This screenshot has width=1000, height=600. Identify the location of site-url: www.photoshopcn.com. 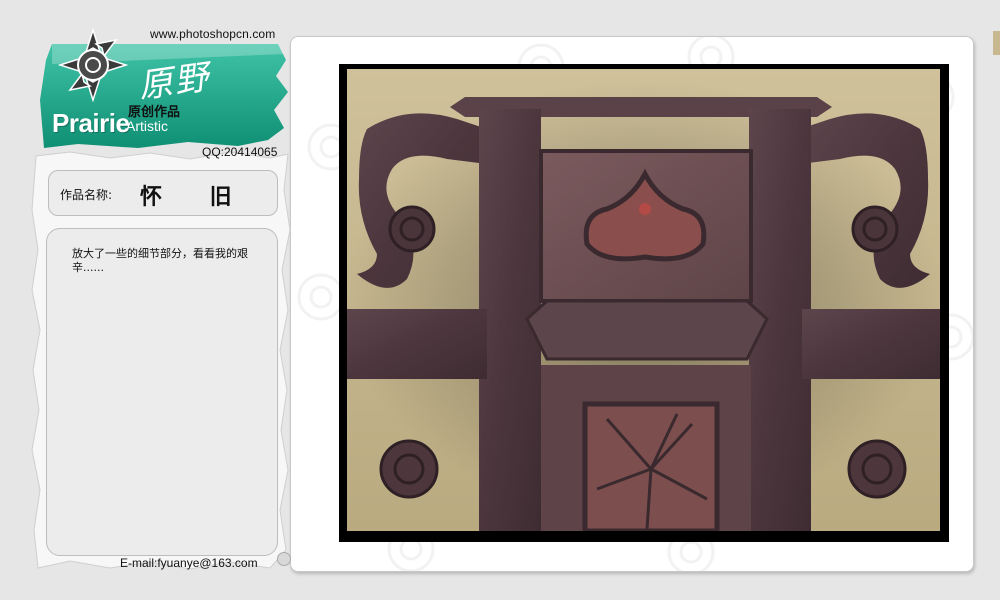
(212, 34).